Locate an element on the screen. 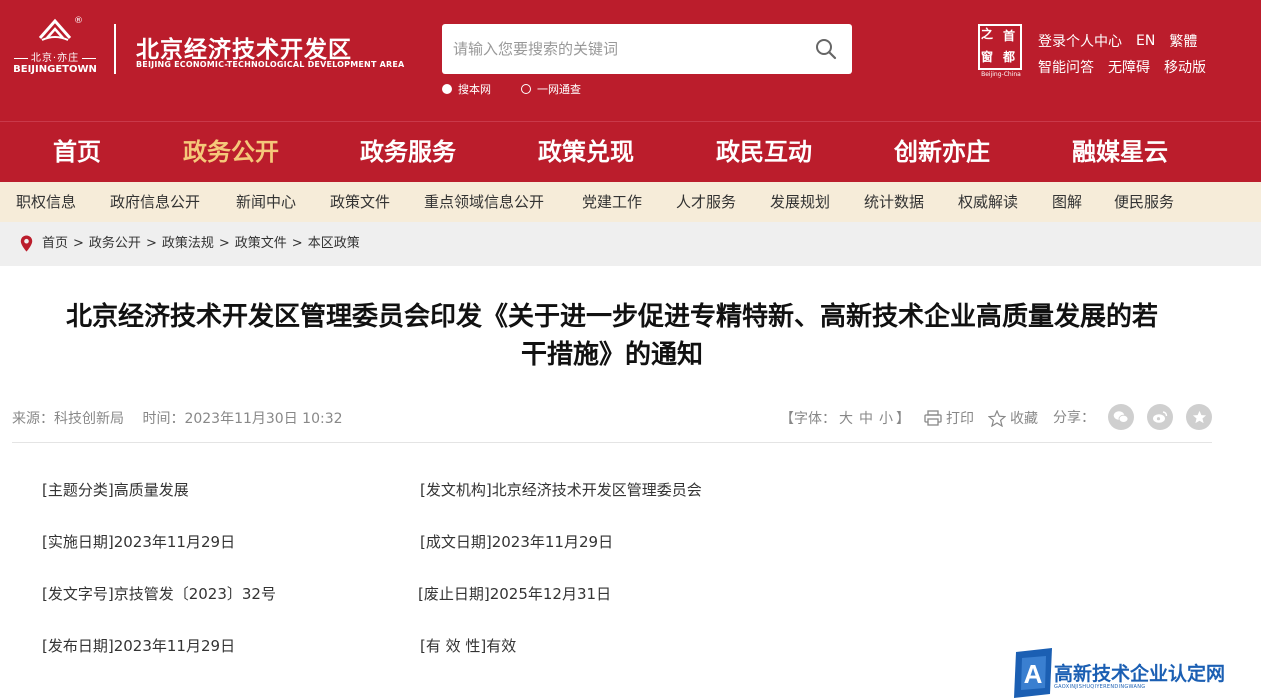 The width and height of the screenshot is (1261, 698). info-publish-date: [发布日期]2023年11月29日 is located at coordinates (138, 645).